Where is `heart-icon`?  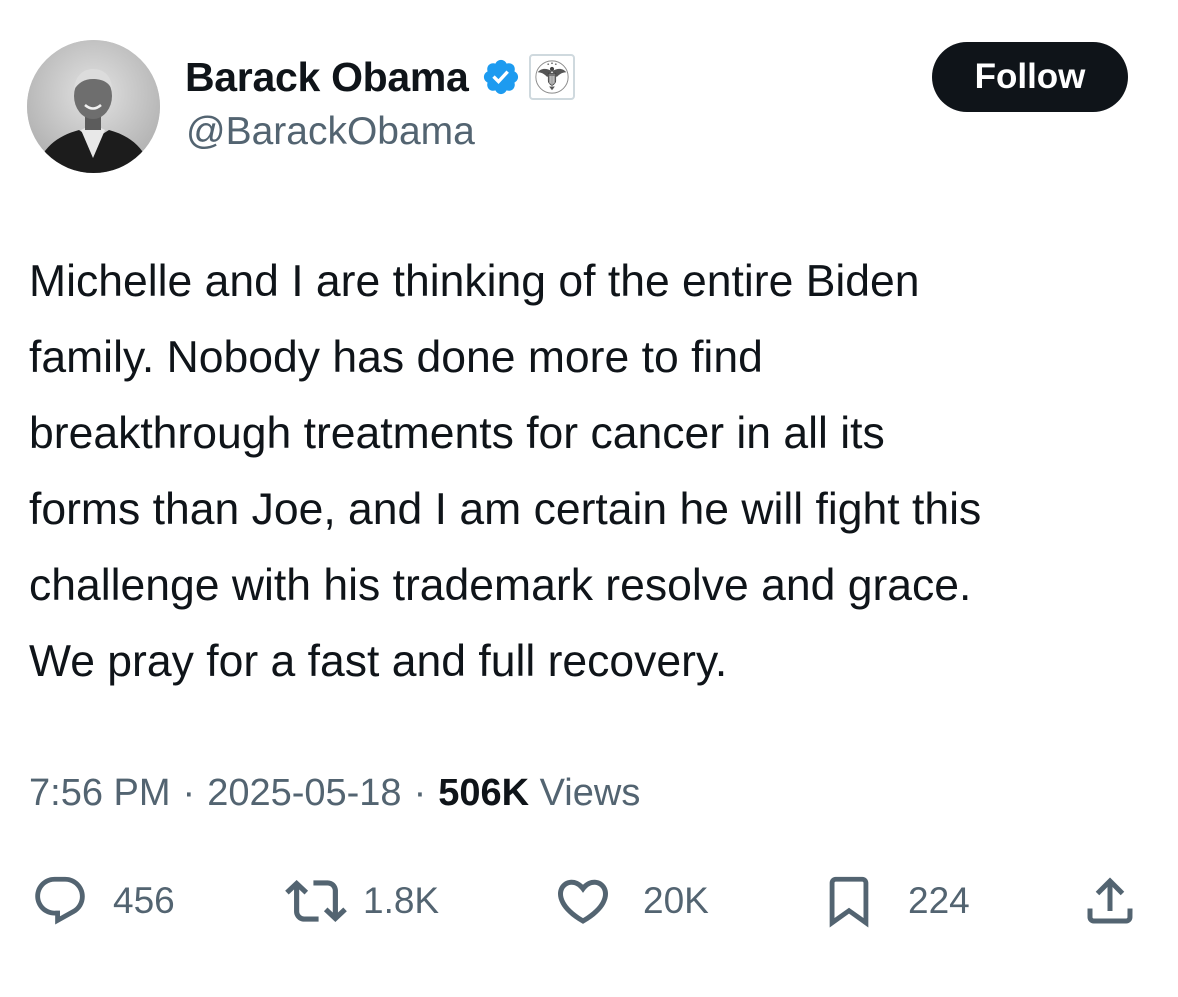
heart-icon is located at coordinates (583, 901).